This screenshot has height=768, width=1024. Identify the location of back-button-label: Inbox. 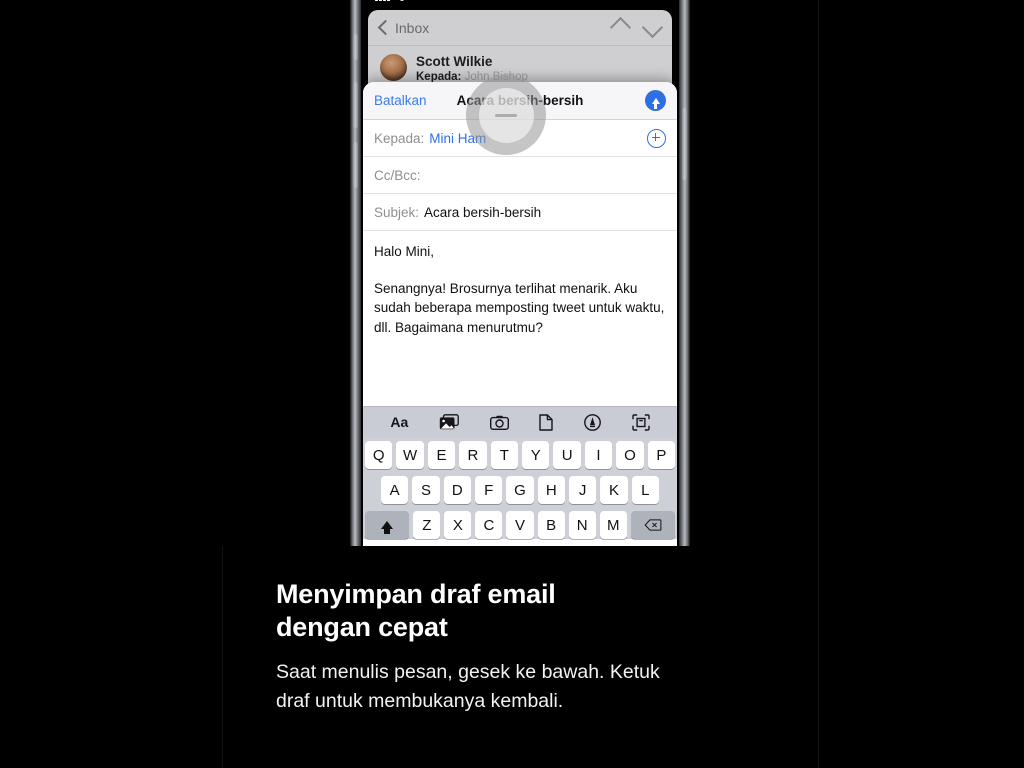
(412, 27).